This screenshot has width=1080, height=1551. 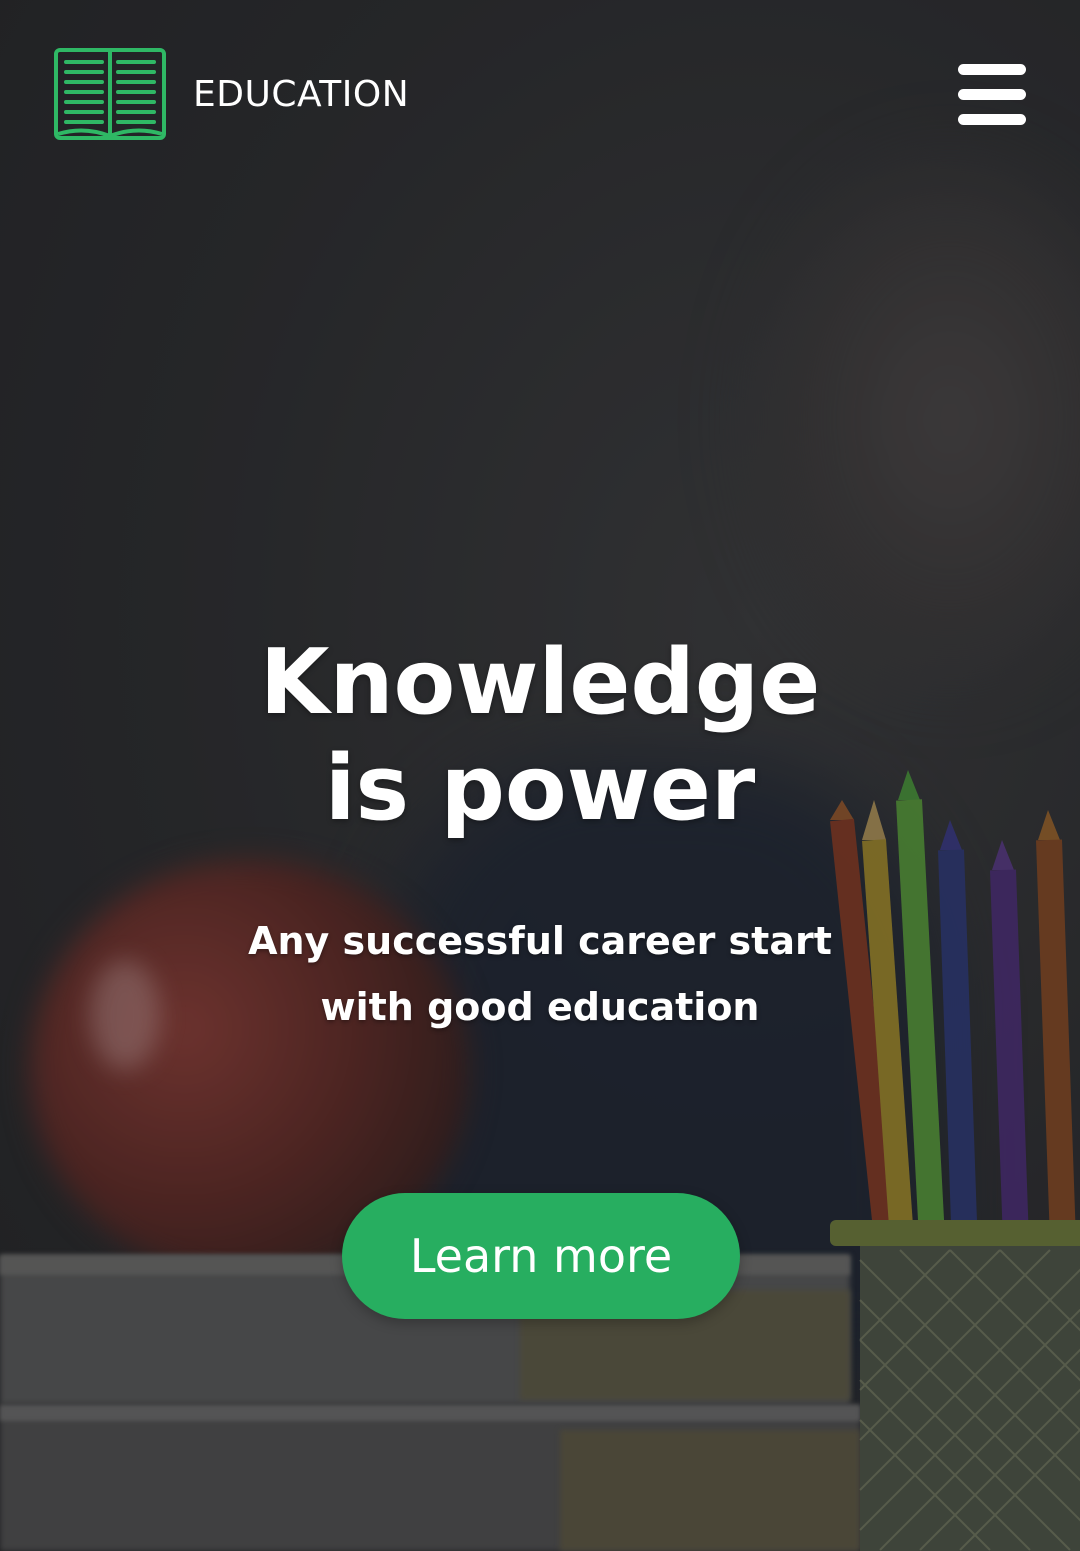 I want to click on background-pencil-cup, so click(x=955, y=1160).